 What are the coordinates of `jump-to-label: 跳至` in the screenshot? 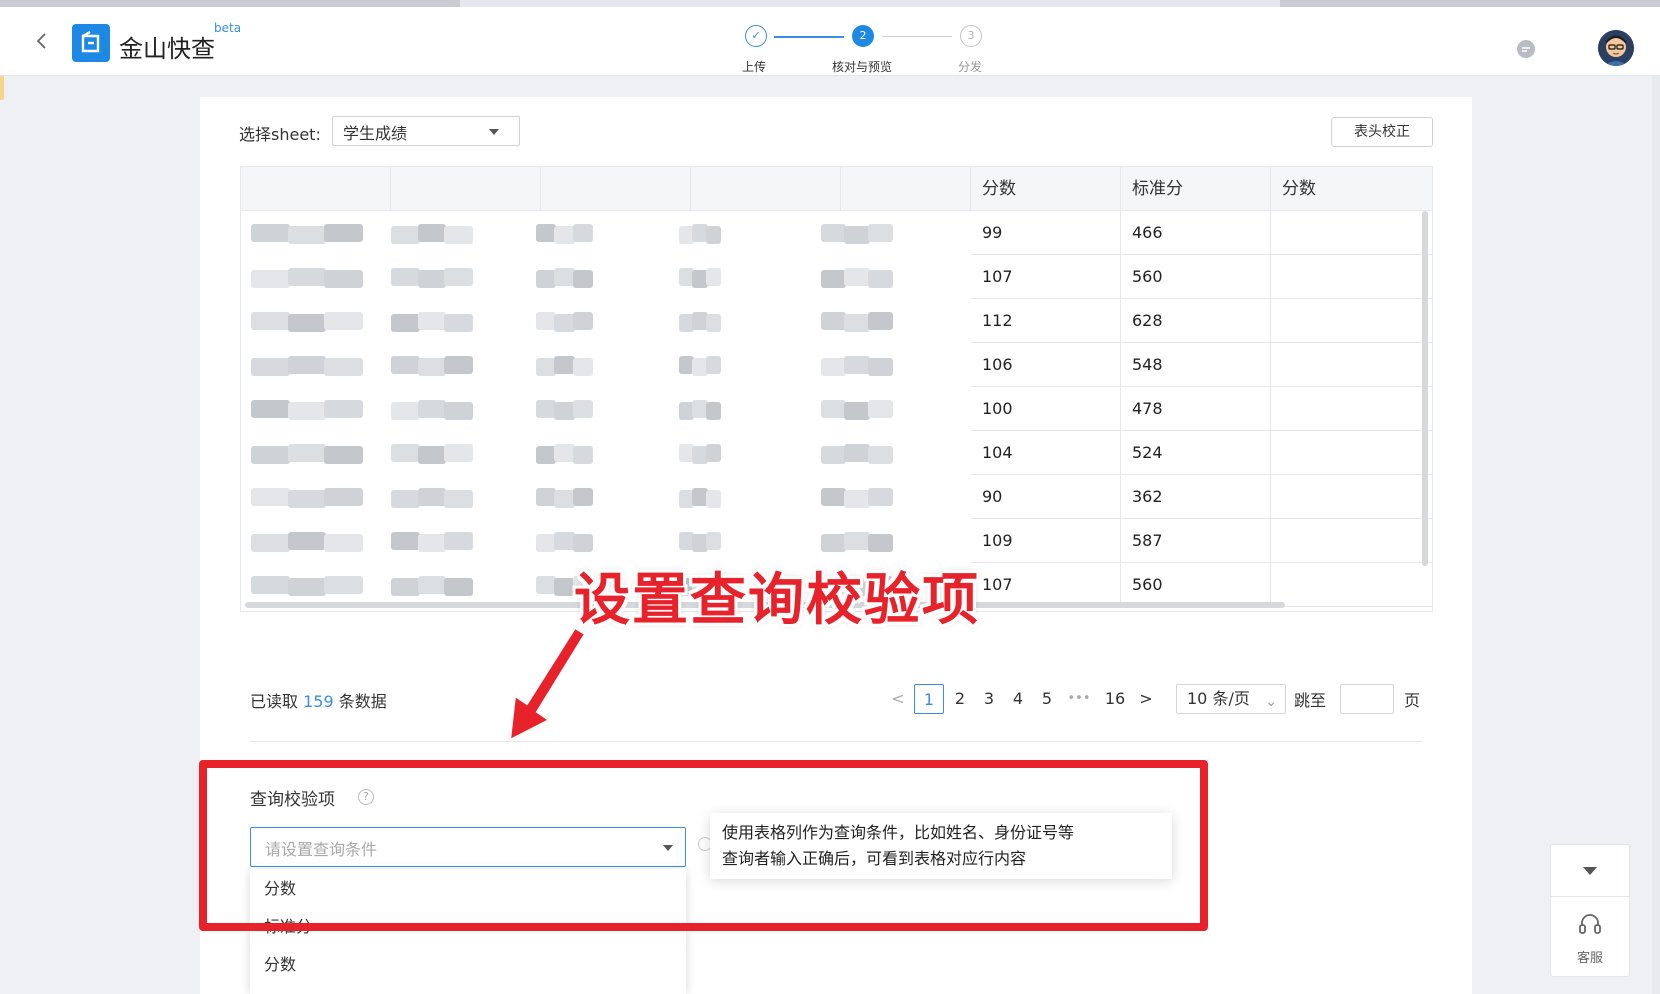 It's located at (1310, 700).